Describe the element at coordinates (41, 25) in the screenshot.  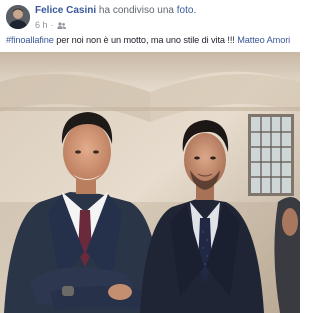
I see `post-timestamp: 6 h` at that location.